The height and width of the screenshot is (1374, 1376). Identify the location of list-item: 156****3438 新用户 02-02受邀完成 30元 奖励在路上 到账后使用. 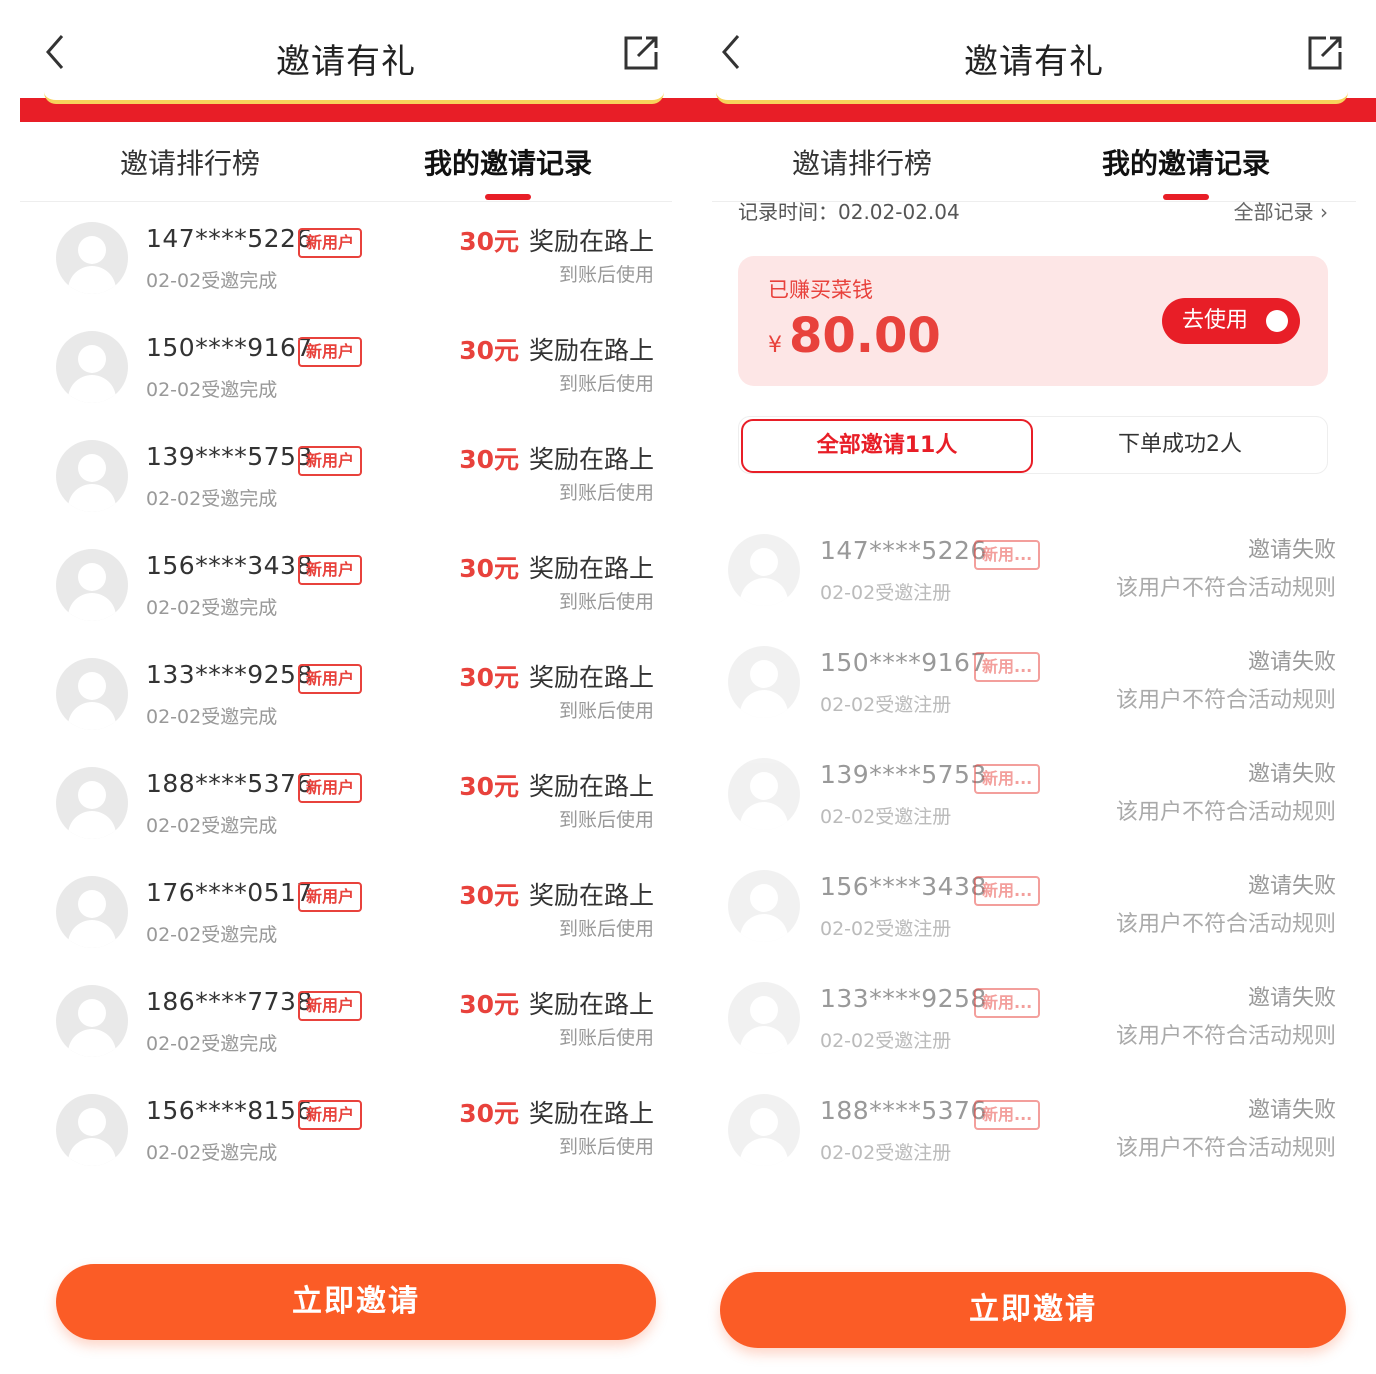
(346, 585).